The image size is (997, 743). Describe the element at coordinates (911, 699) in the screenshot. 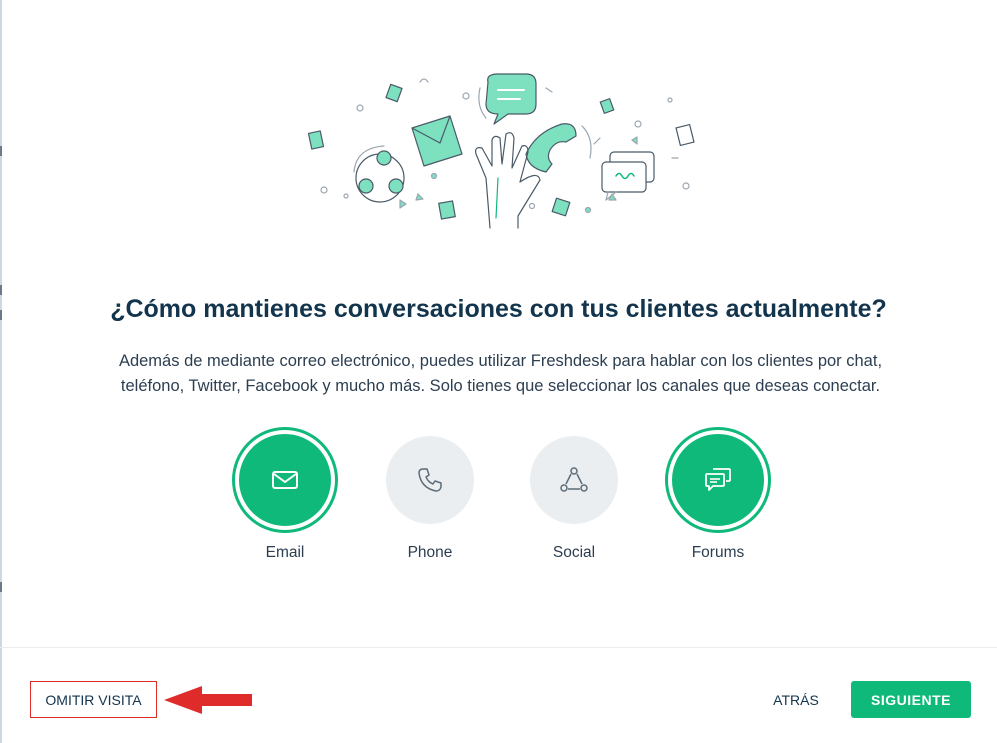

I see `next-button: SIGUIENTE` at that location.